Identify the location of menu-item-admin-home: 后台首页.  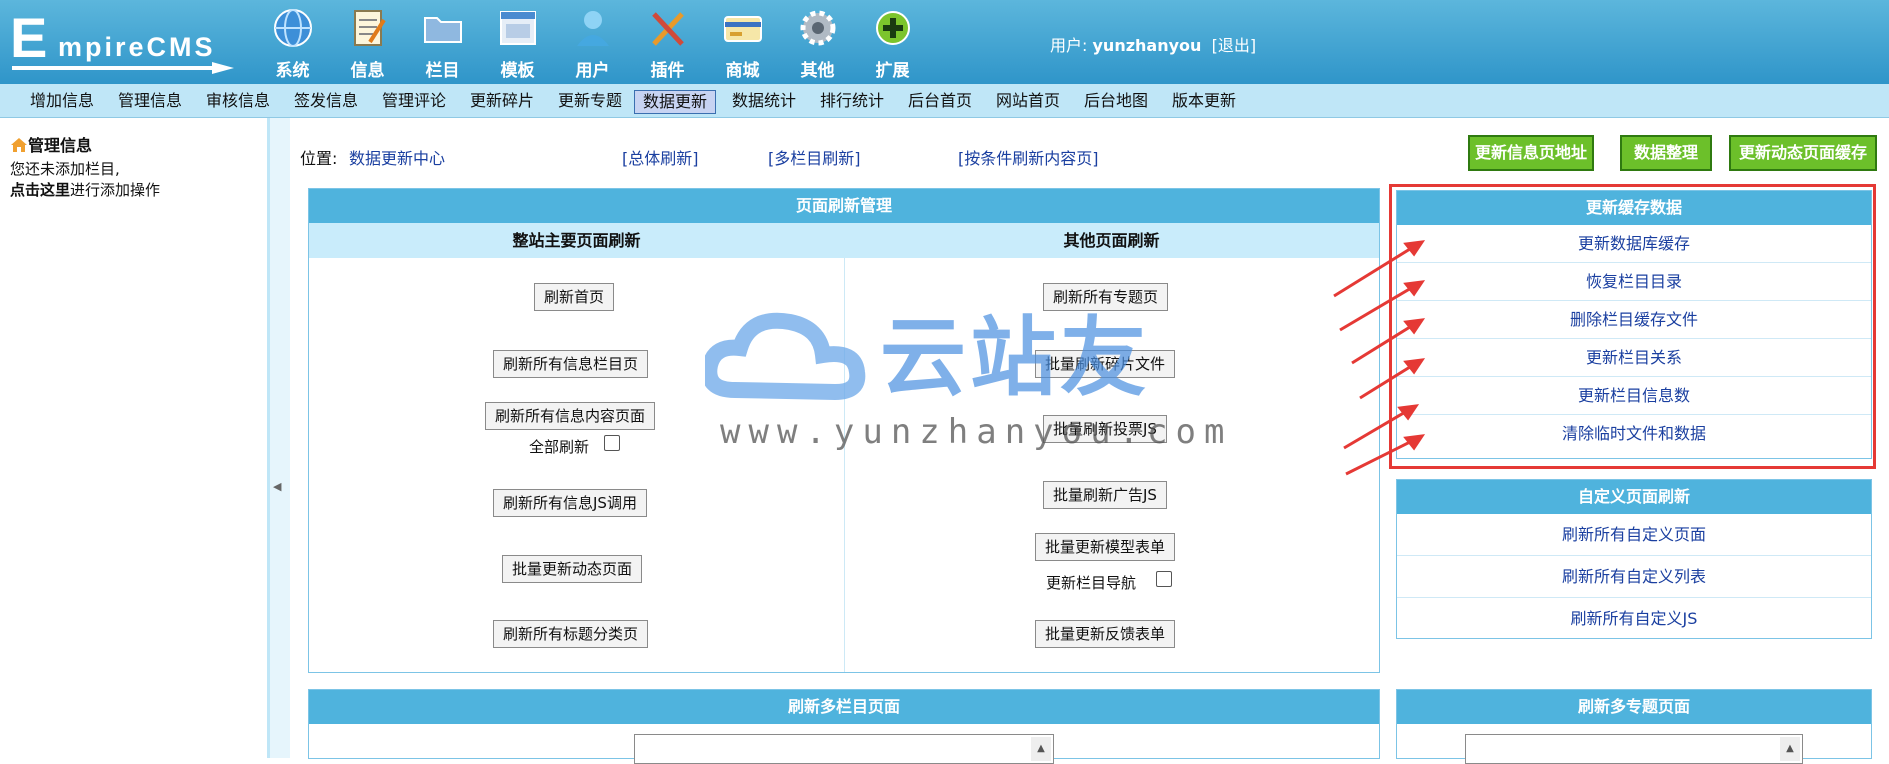
(940, 102).